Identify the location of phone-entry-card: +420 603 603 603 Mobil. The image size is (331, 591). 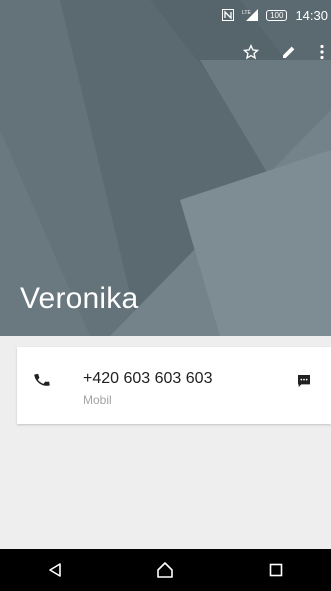
(174, 385).